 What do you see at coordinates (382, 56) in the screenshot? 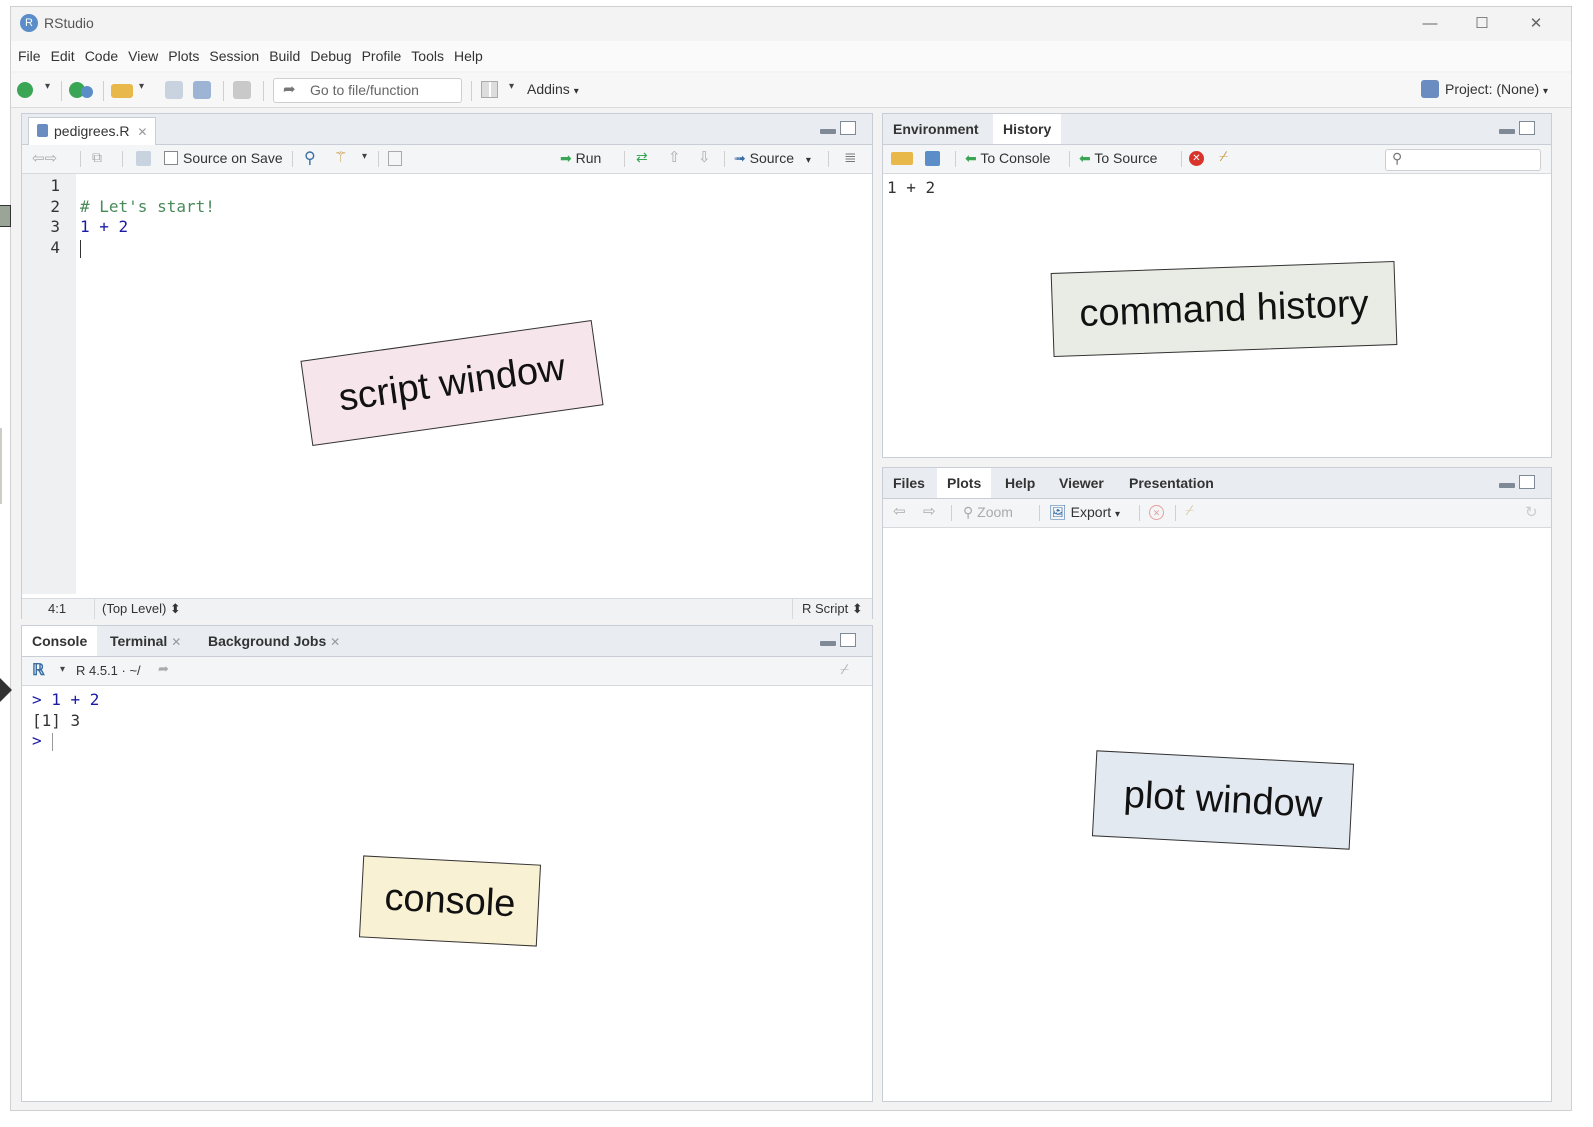
I see `menu-profile: Profile` at bounding box center [382, 56].